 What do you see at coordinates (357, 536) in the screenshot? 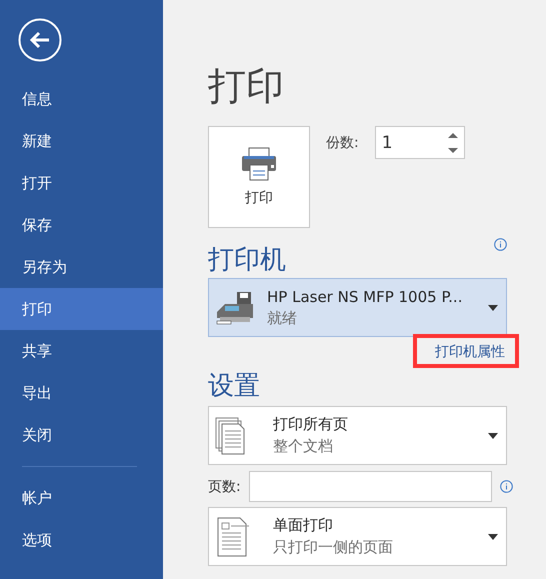
I see `settings-dropdown: 单面打印 只打印一侧的页面` at bounding box center [357, 536].